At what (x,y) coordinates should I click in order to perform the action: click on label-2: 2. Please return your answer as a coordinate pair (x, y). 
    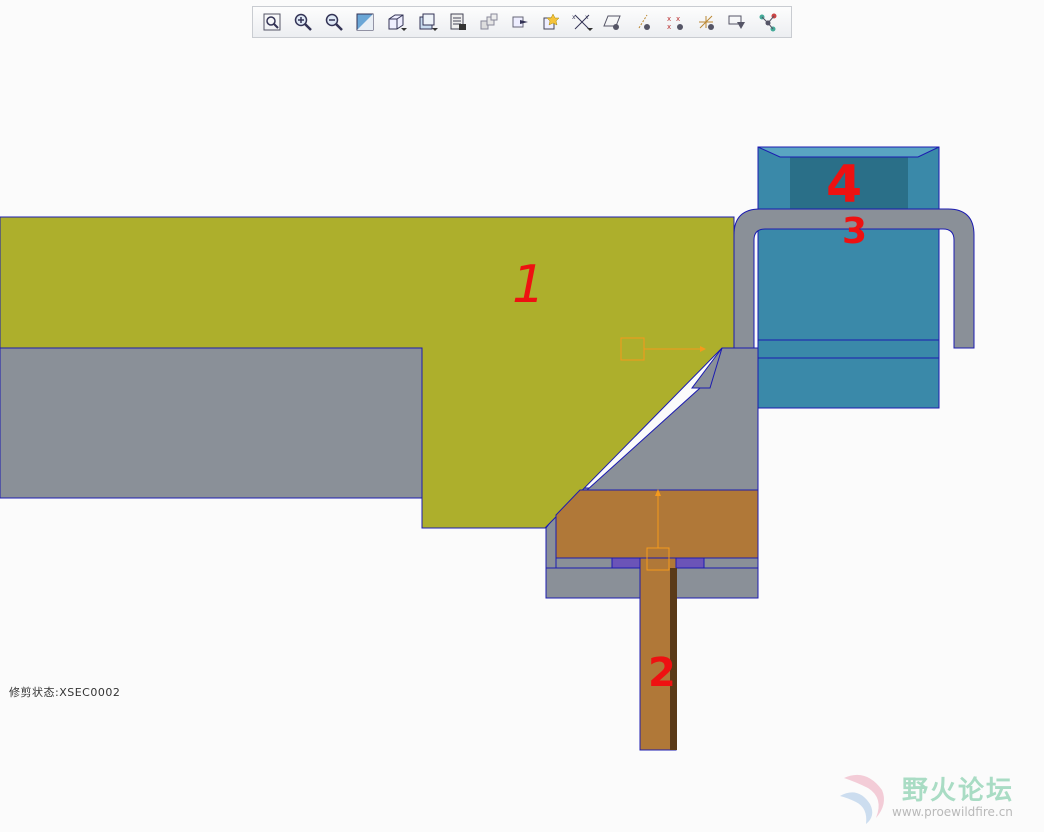
    Looking at the image, I should click on (662, 673).